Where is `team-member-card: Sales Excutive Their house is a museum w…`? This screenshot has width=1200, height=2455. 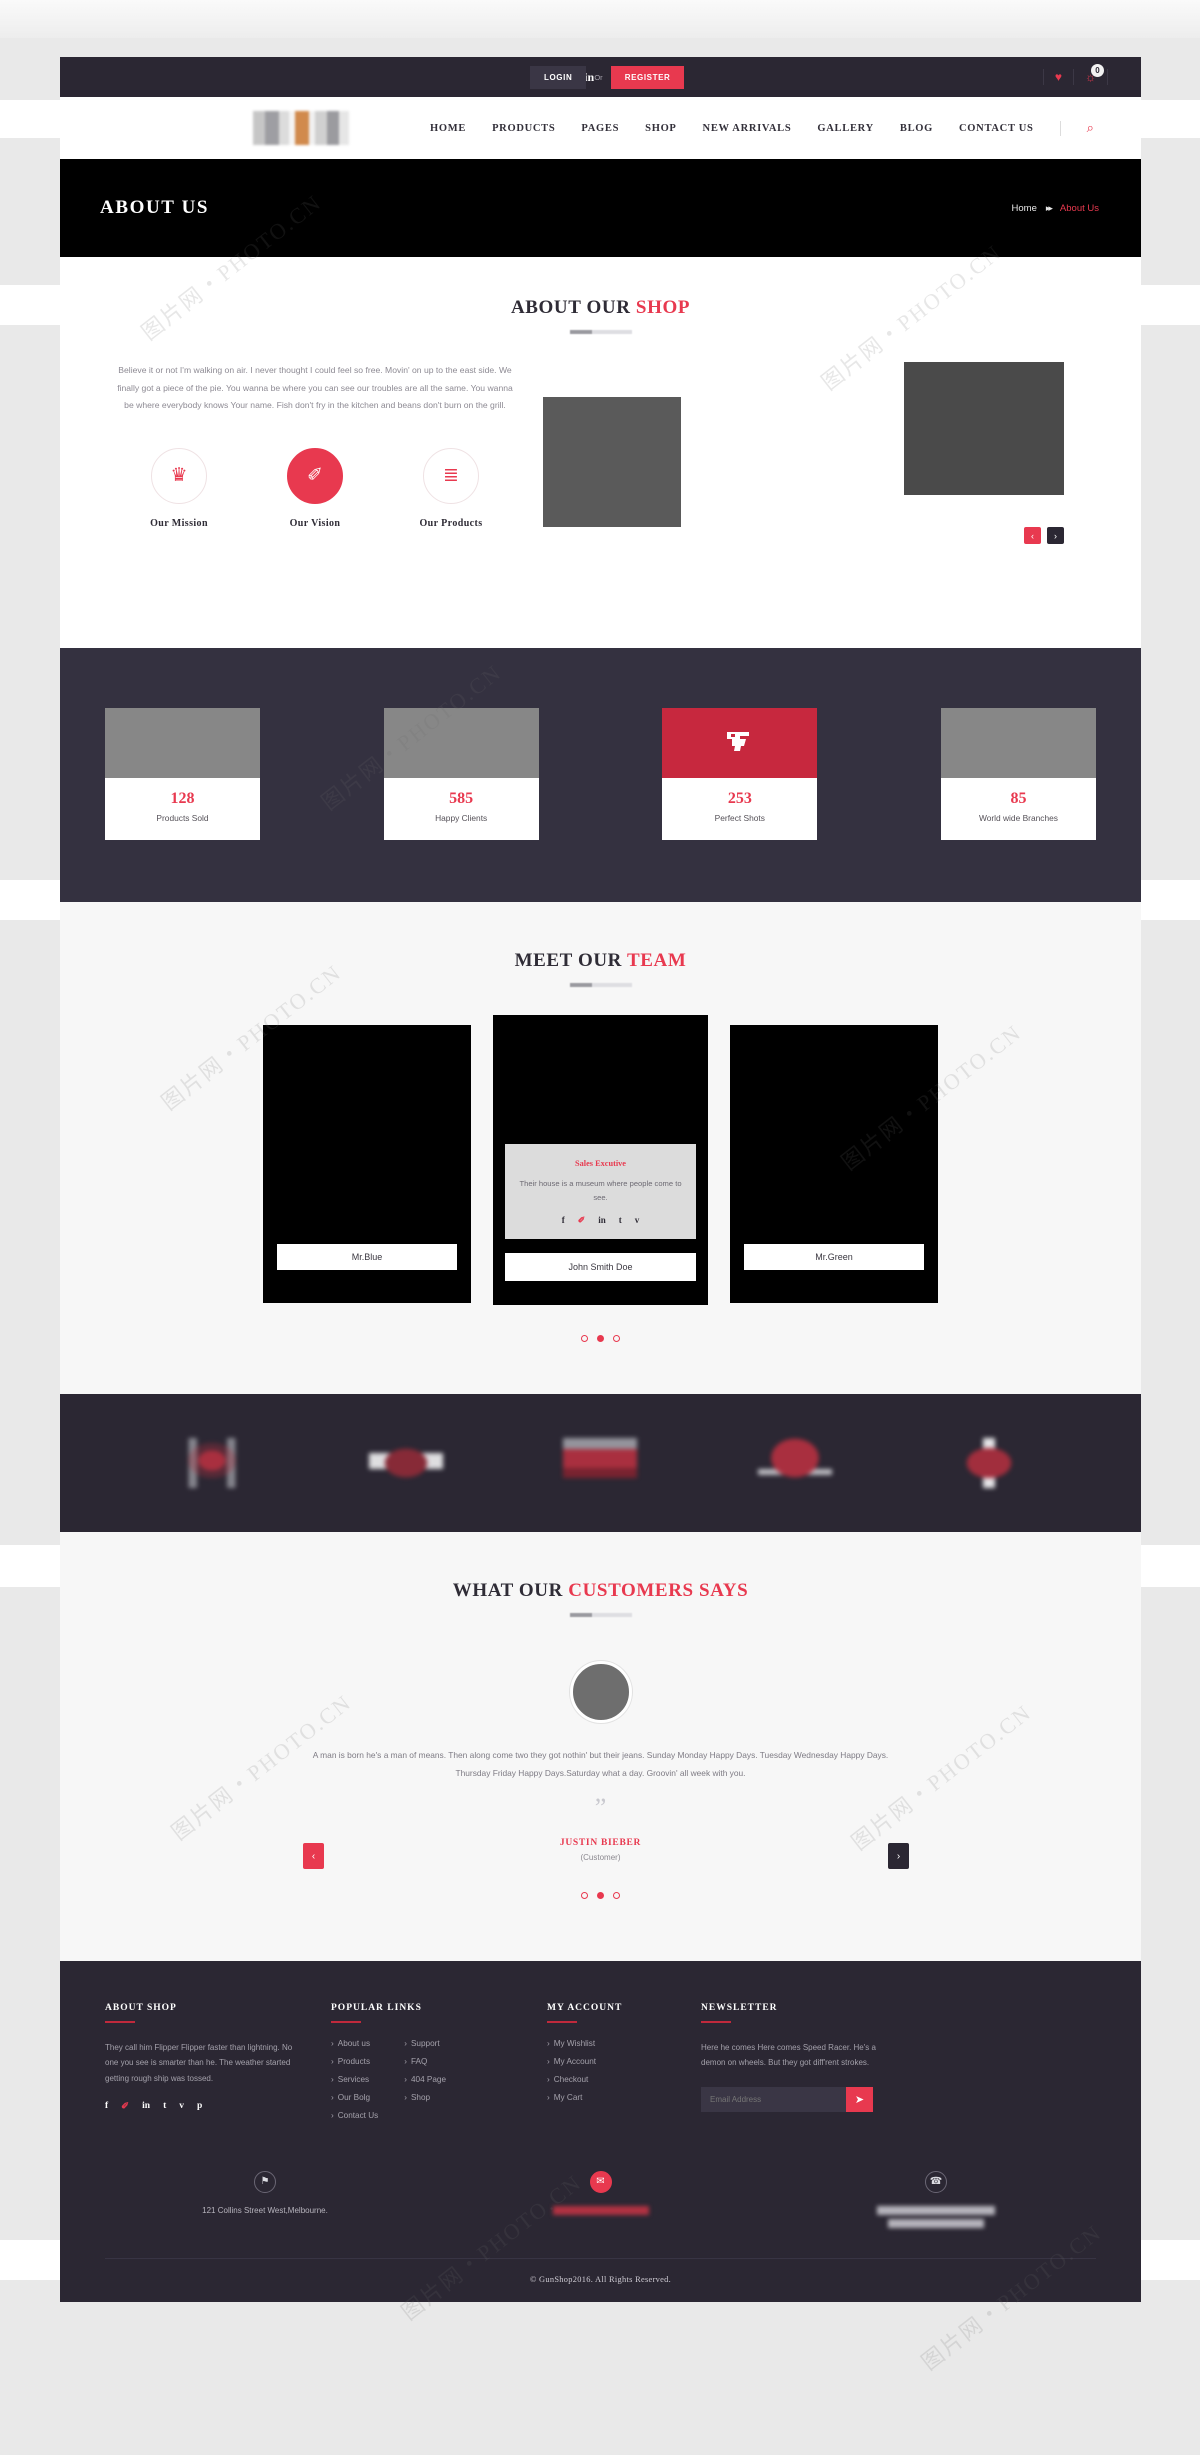
team-member-card: Sales Excutive Their house is a museum w… is located at coordinates (600, 1160).